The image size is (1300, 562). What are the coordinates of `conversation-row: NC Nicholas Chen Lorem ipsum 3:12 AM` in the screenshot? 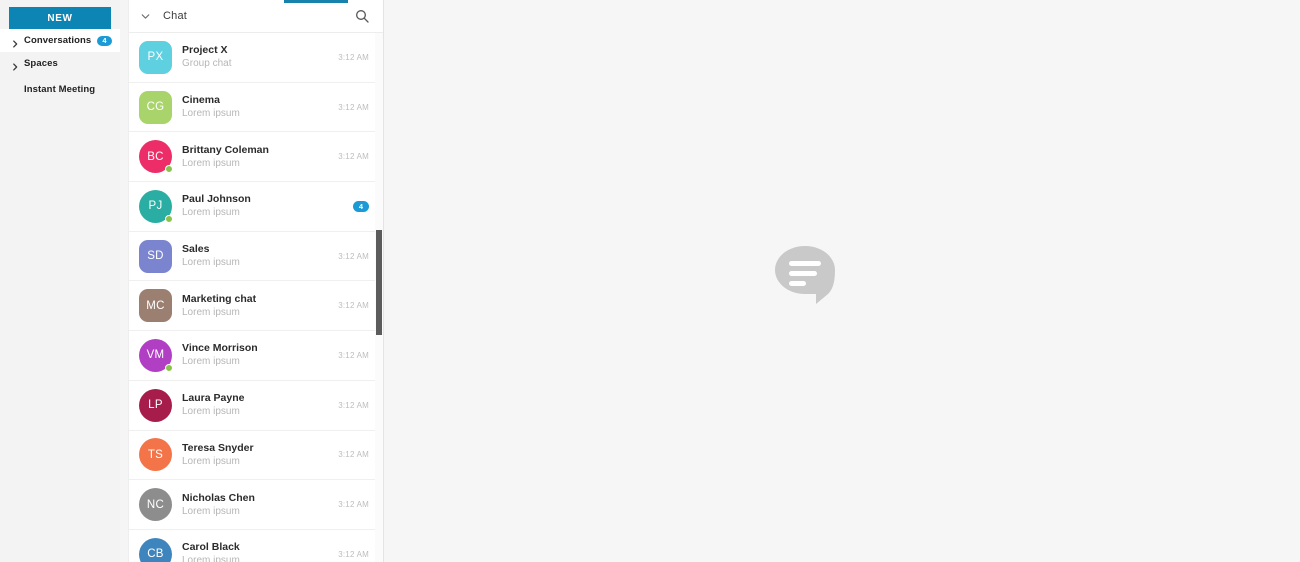 It's located at (256, 505).